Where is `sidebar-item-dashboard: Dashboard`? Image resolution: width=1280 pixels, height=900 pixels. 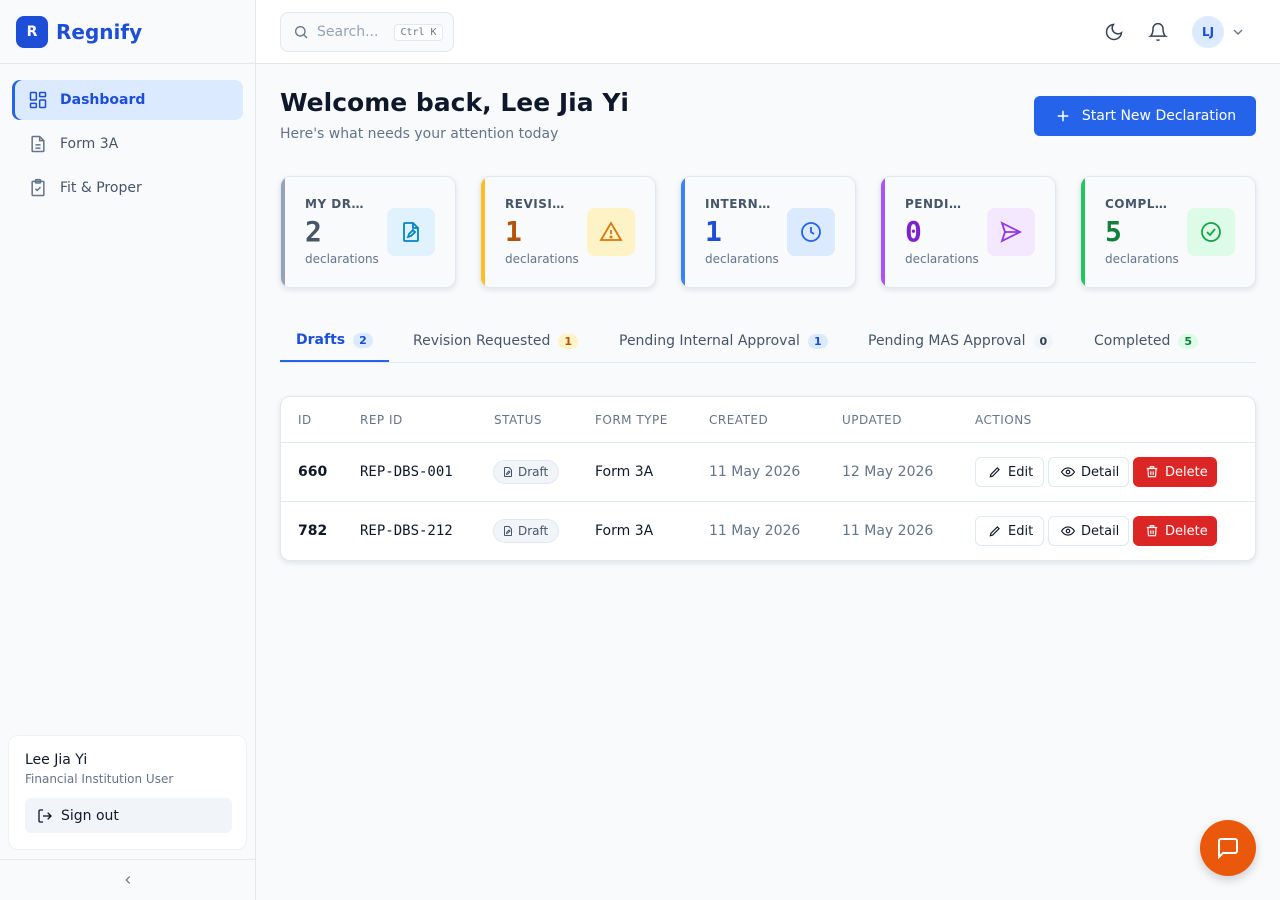 sidebar-item-dashboard: Dashboard is located at coordinates (127, 100).